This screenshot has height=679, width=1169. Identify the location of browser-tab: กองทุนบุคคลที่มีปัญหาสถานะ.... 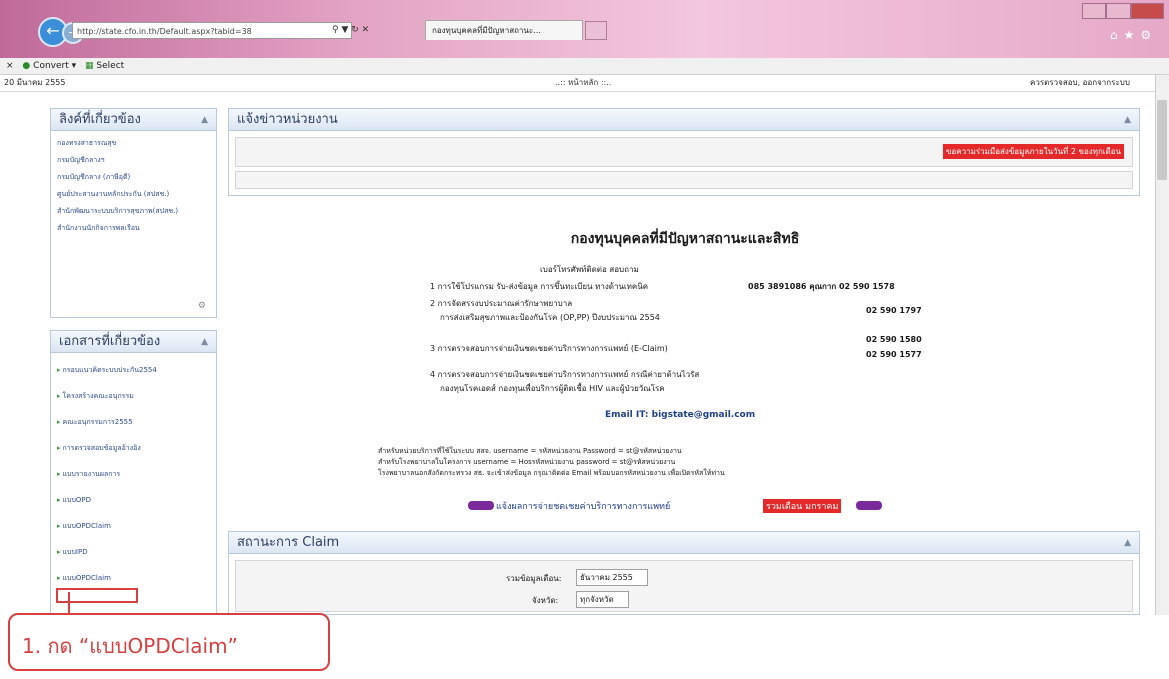
(504, 30).